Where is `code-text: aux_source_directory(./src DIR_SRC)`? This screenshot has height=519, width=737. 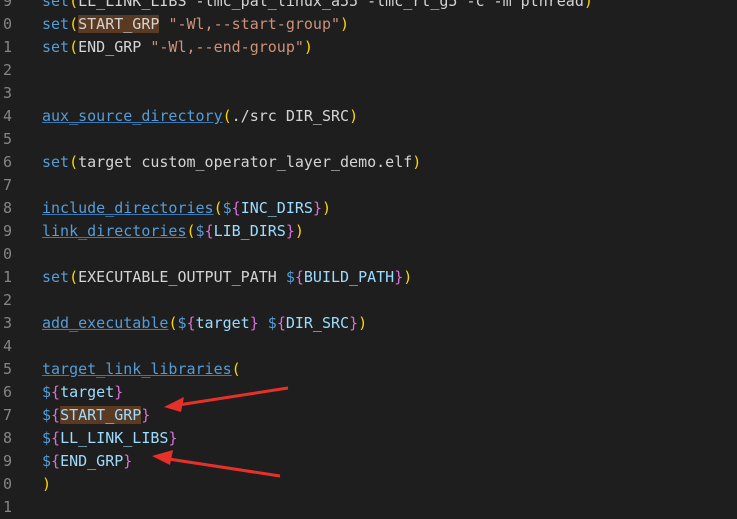 code-text: aux_source_directory(./src DIR_SRC) is located at coordinates (200, 116).